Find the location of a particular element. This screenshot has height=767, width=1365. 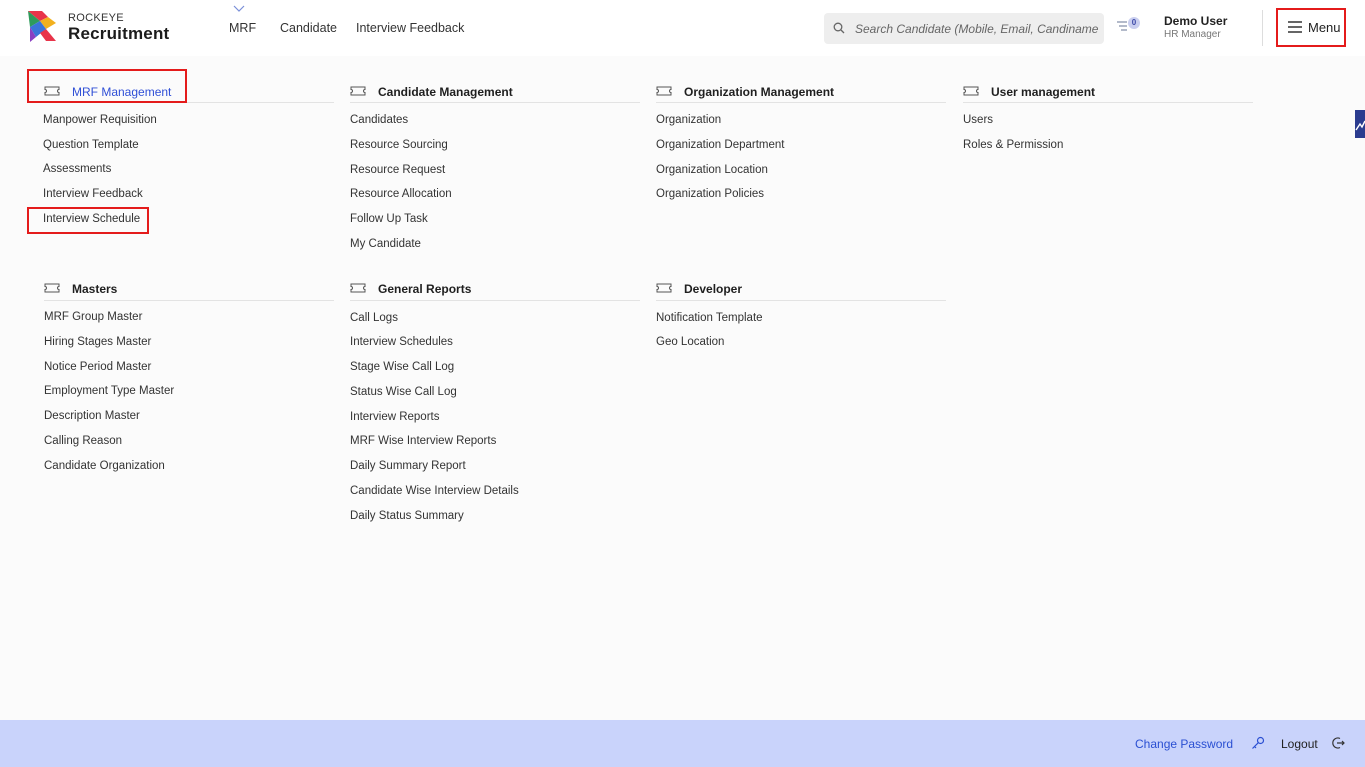

nav-mrf: MRF is located at coordinates (242, 28).